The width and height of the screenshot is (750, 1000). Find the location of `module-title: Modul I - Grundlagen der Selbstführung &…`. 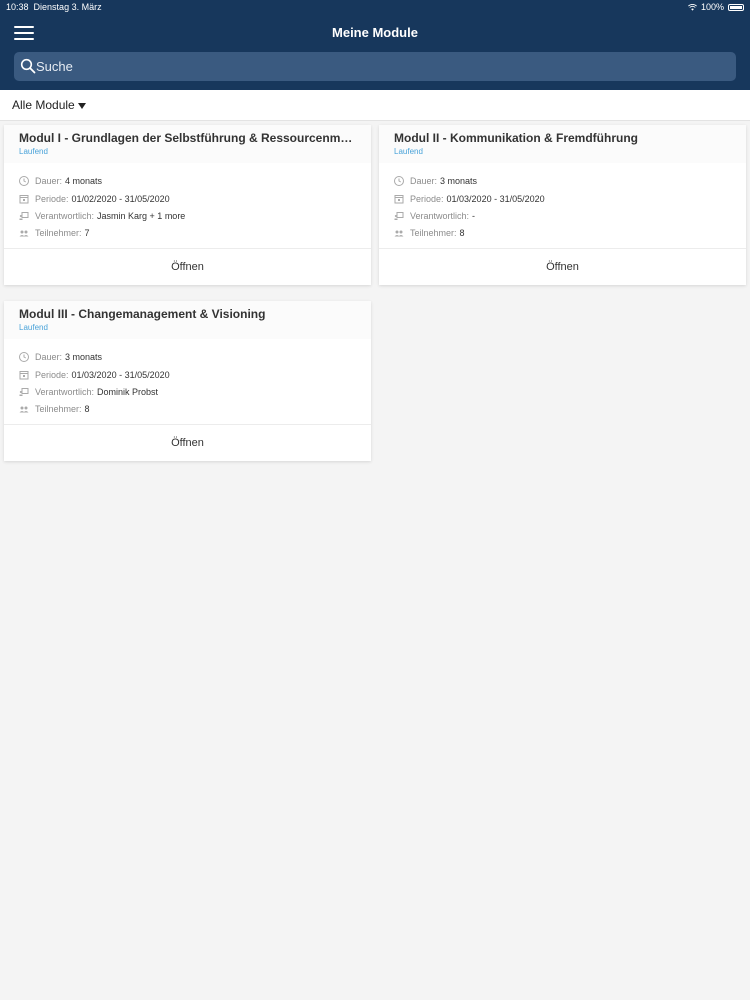

module-title: Modul I - Grundlagen der Selbstführung &… is located at coordinates (189, 138).